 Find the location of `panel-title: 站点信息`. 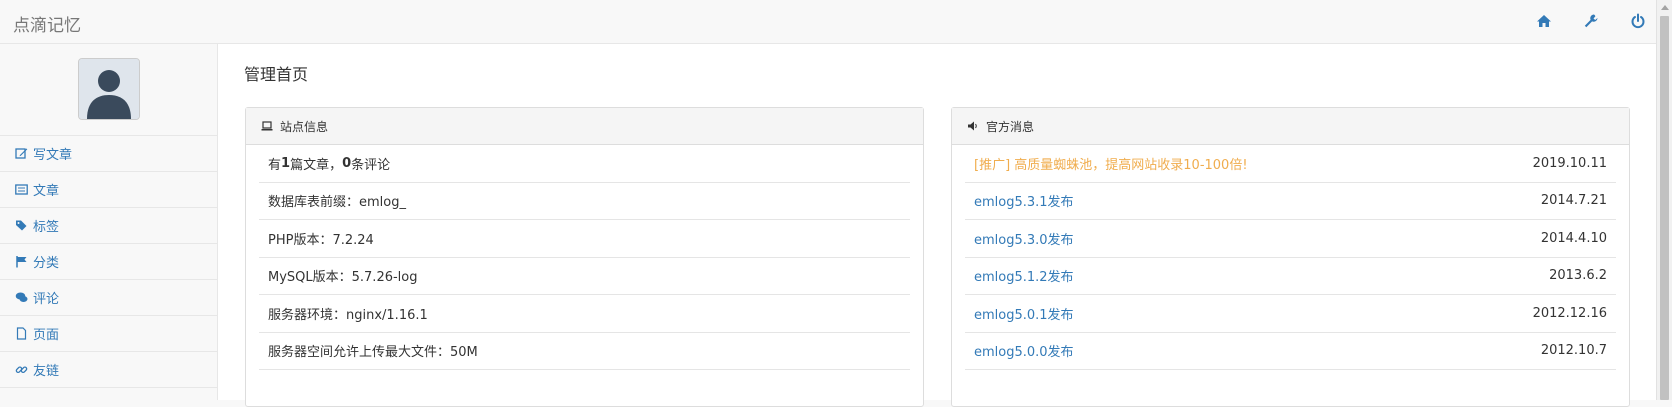

panel-title: 站点信息 is located at coordinates (304, 126).